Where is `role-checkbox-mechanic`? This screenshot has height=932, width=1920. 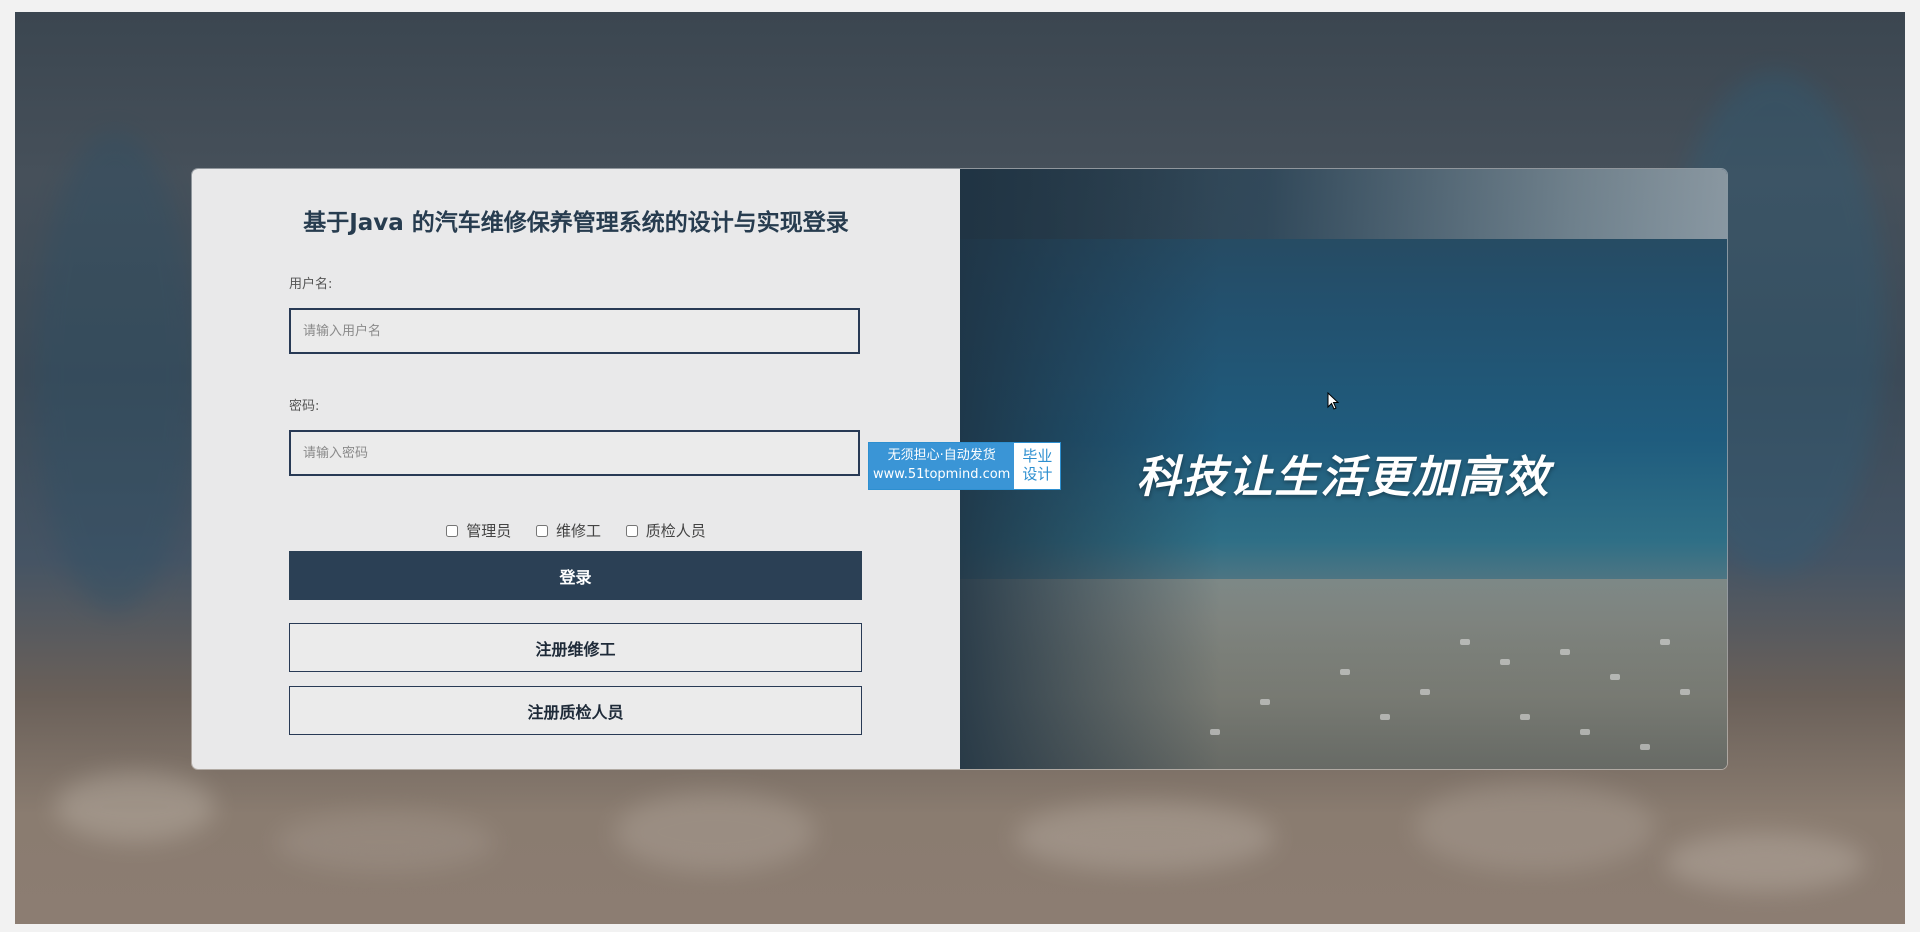
role-checkbox-mechanic is located at coordinates (541, 531).